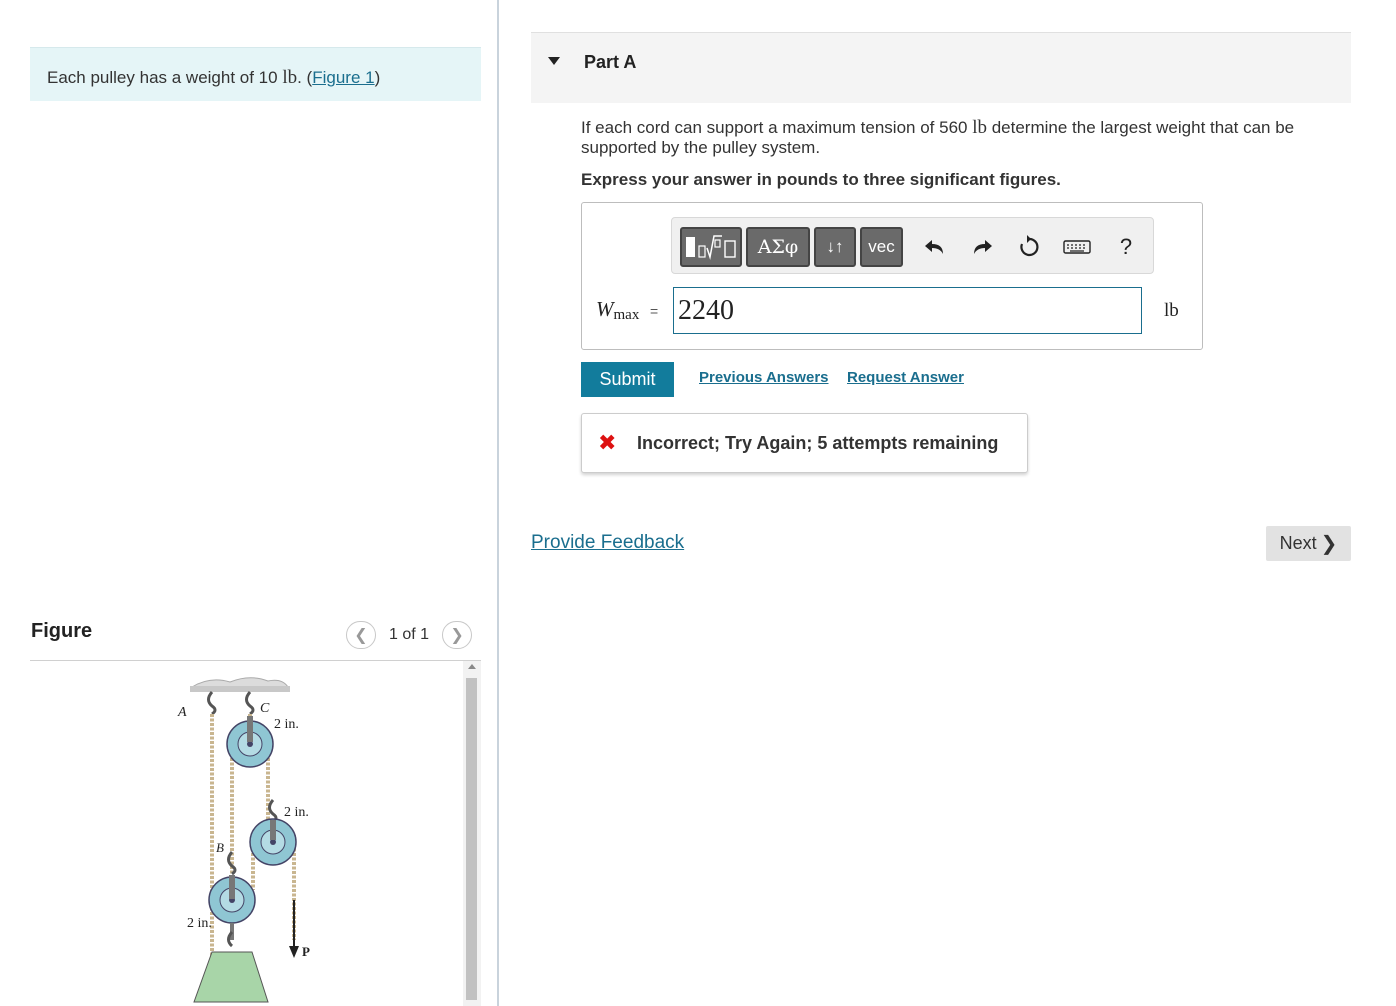 This screenshot has width=1396, height=1006. I want to click on request-answer-link: Request Answer, so click(905, 377).